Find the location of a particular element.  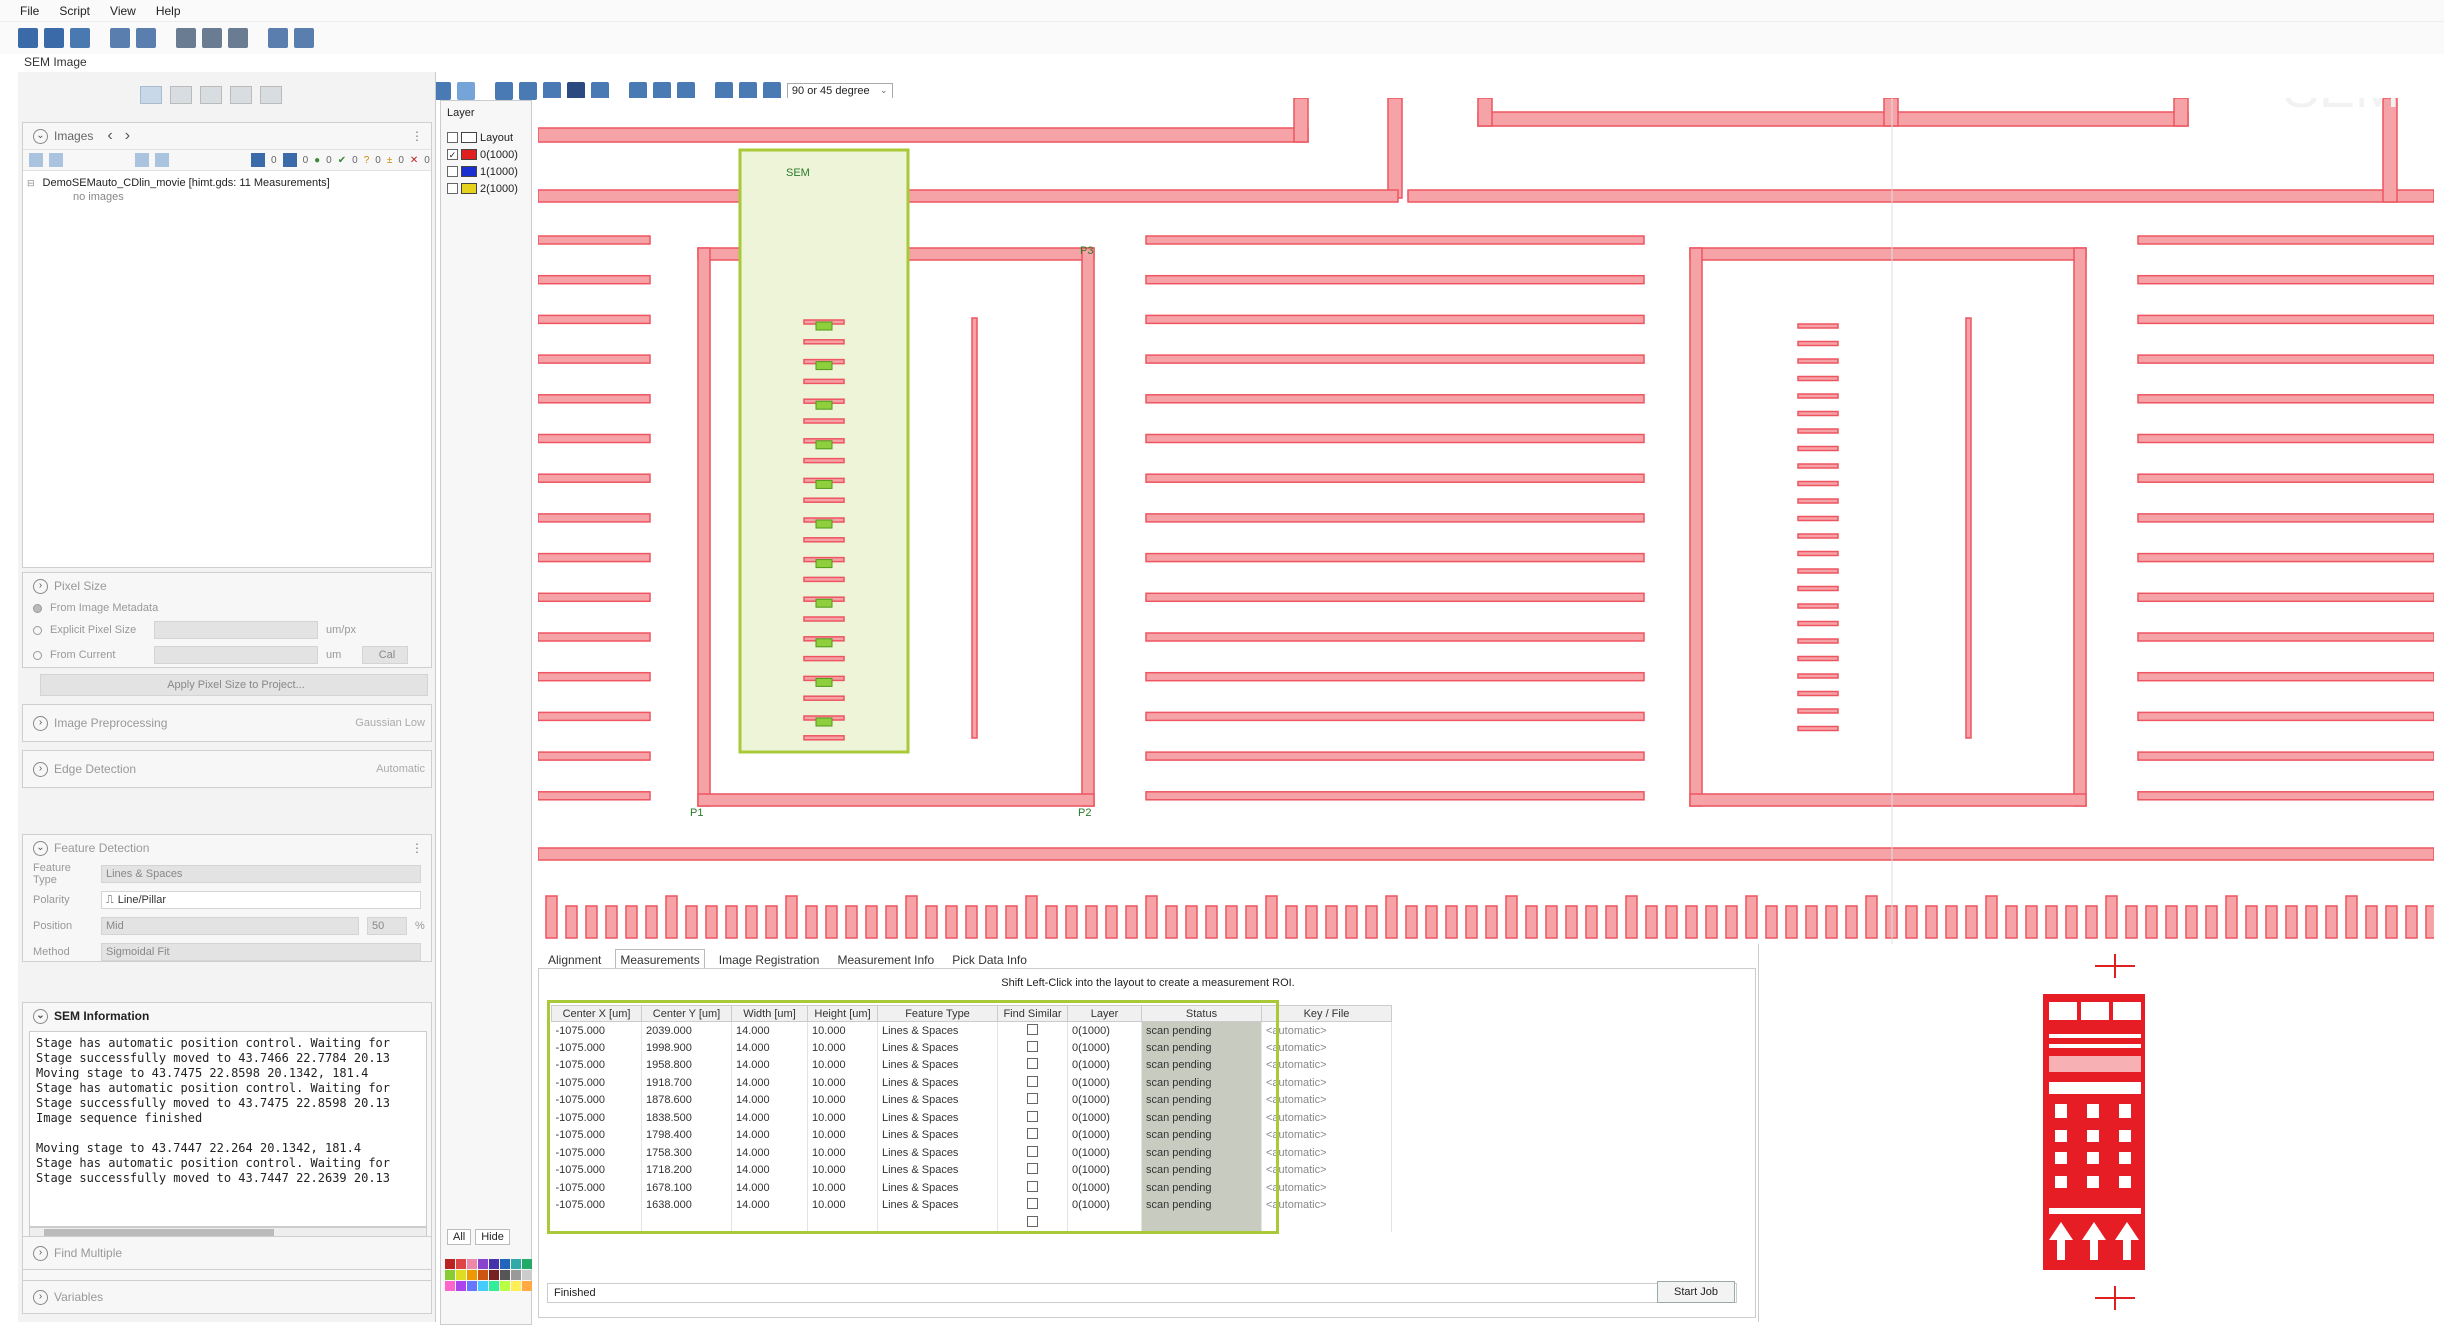

view-stack-icon is located at coordinates (241, 95).